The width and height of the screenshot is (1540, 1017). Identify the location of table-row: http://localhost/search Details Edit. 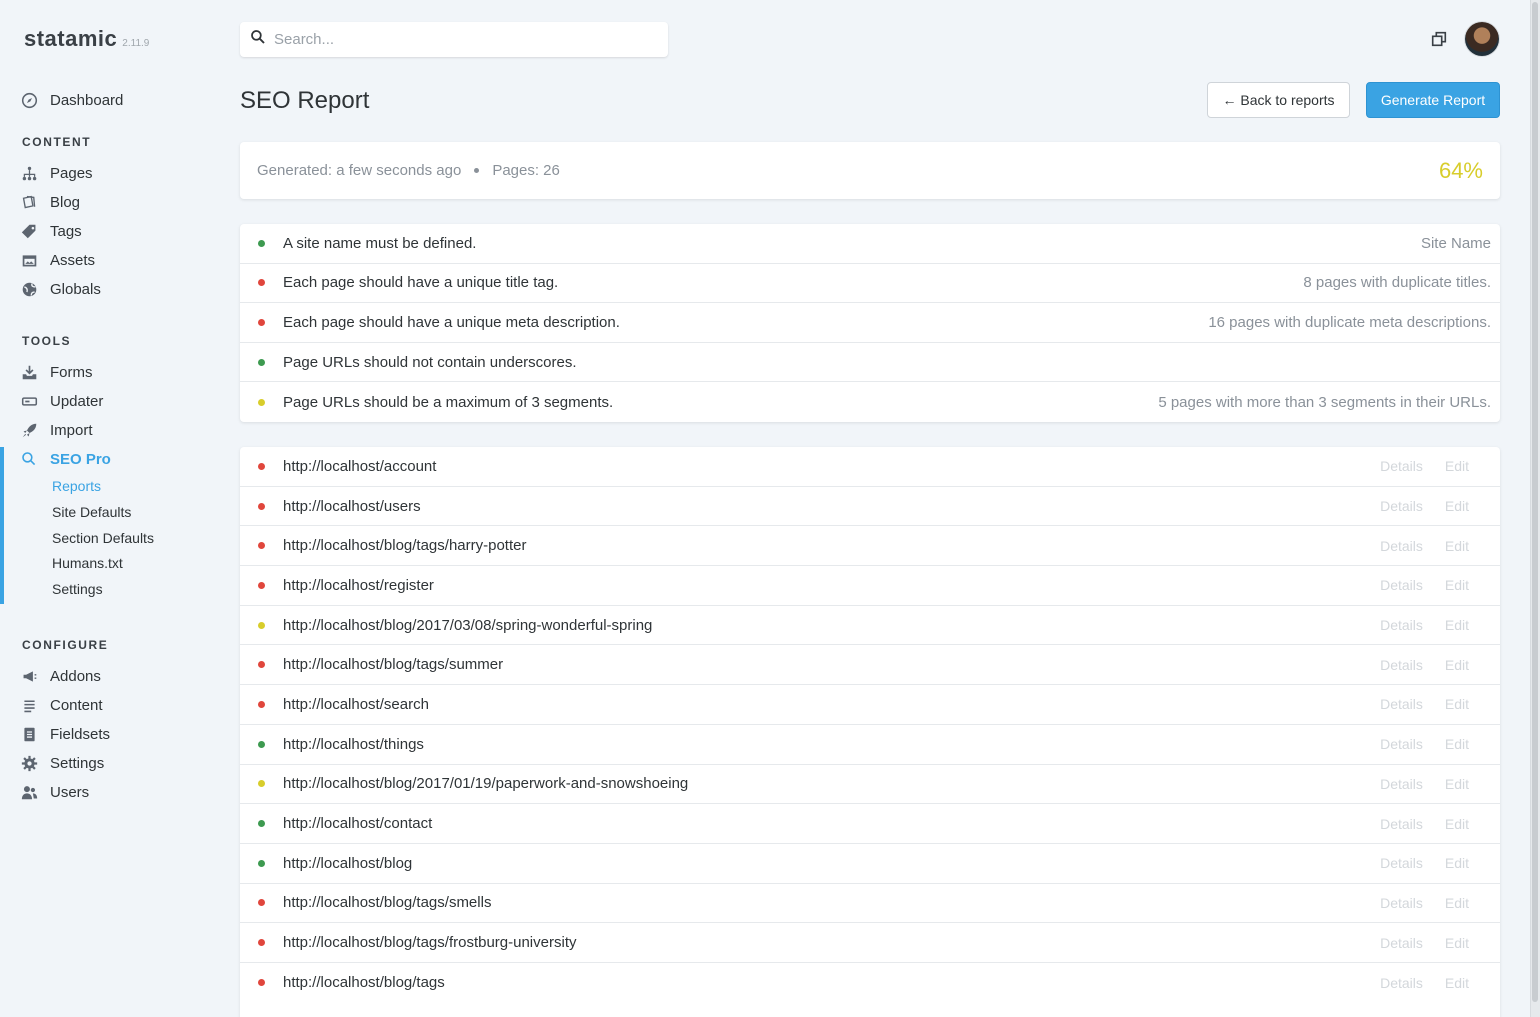
(870, 705).